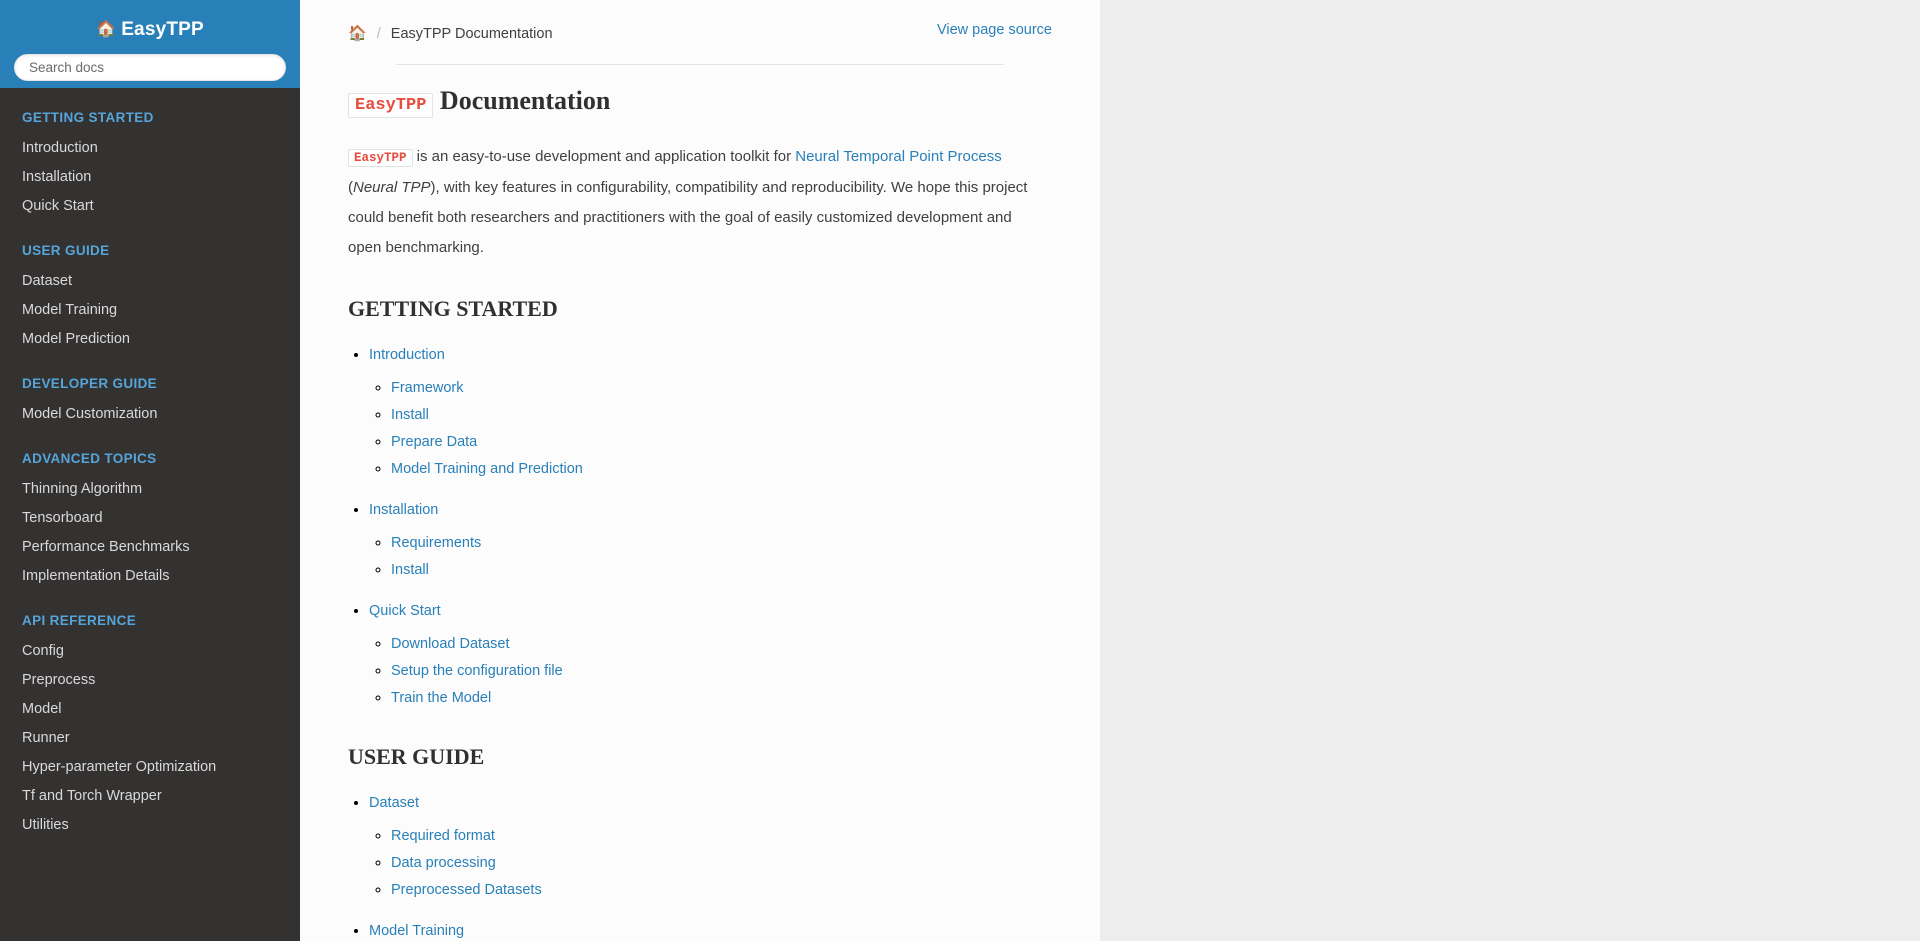 The height and width of the screenshot is (941, 1920). I want to click on toctree-sublink-required-format: Required format, so click(443, 836).